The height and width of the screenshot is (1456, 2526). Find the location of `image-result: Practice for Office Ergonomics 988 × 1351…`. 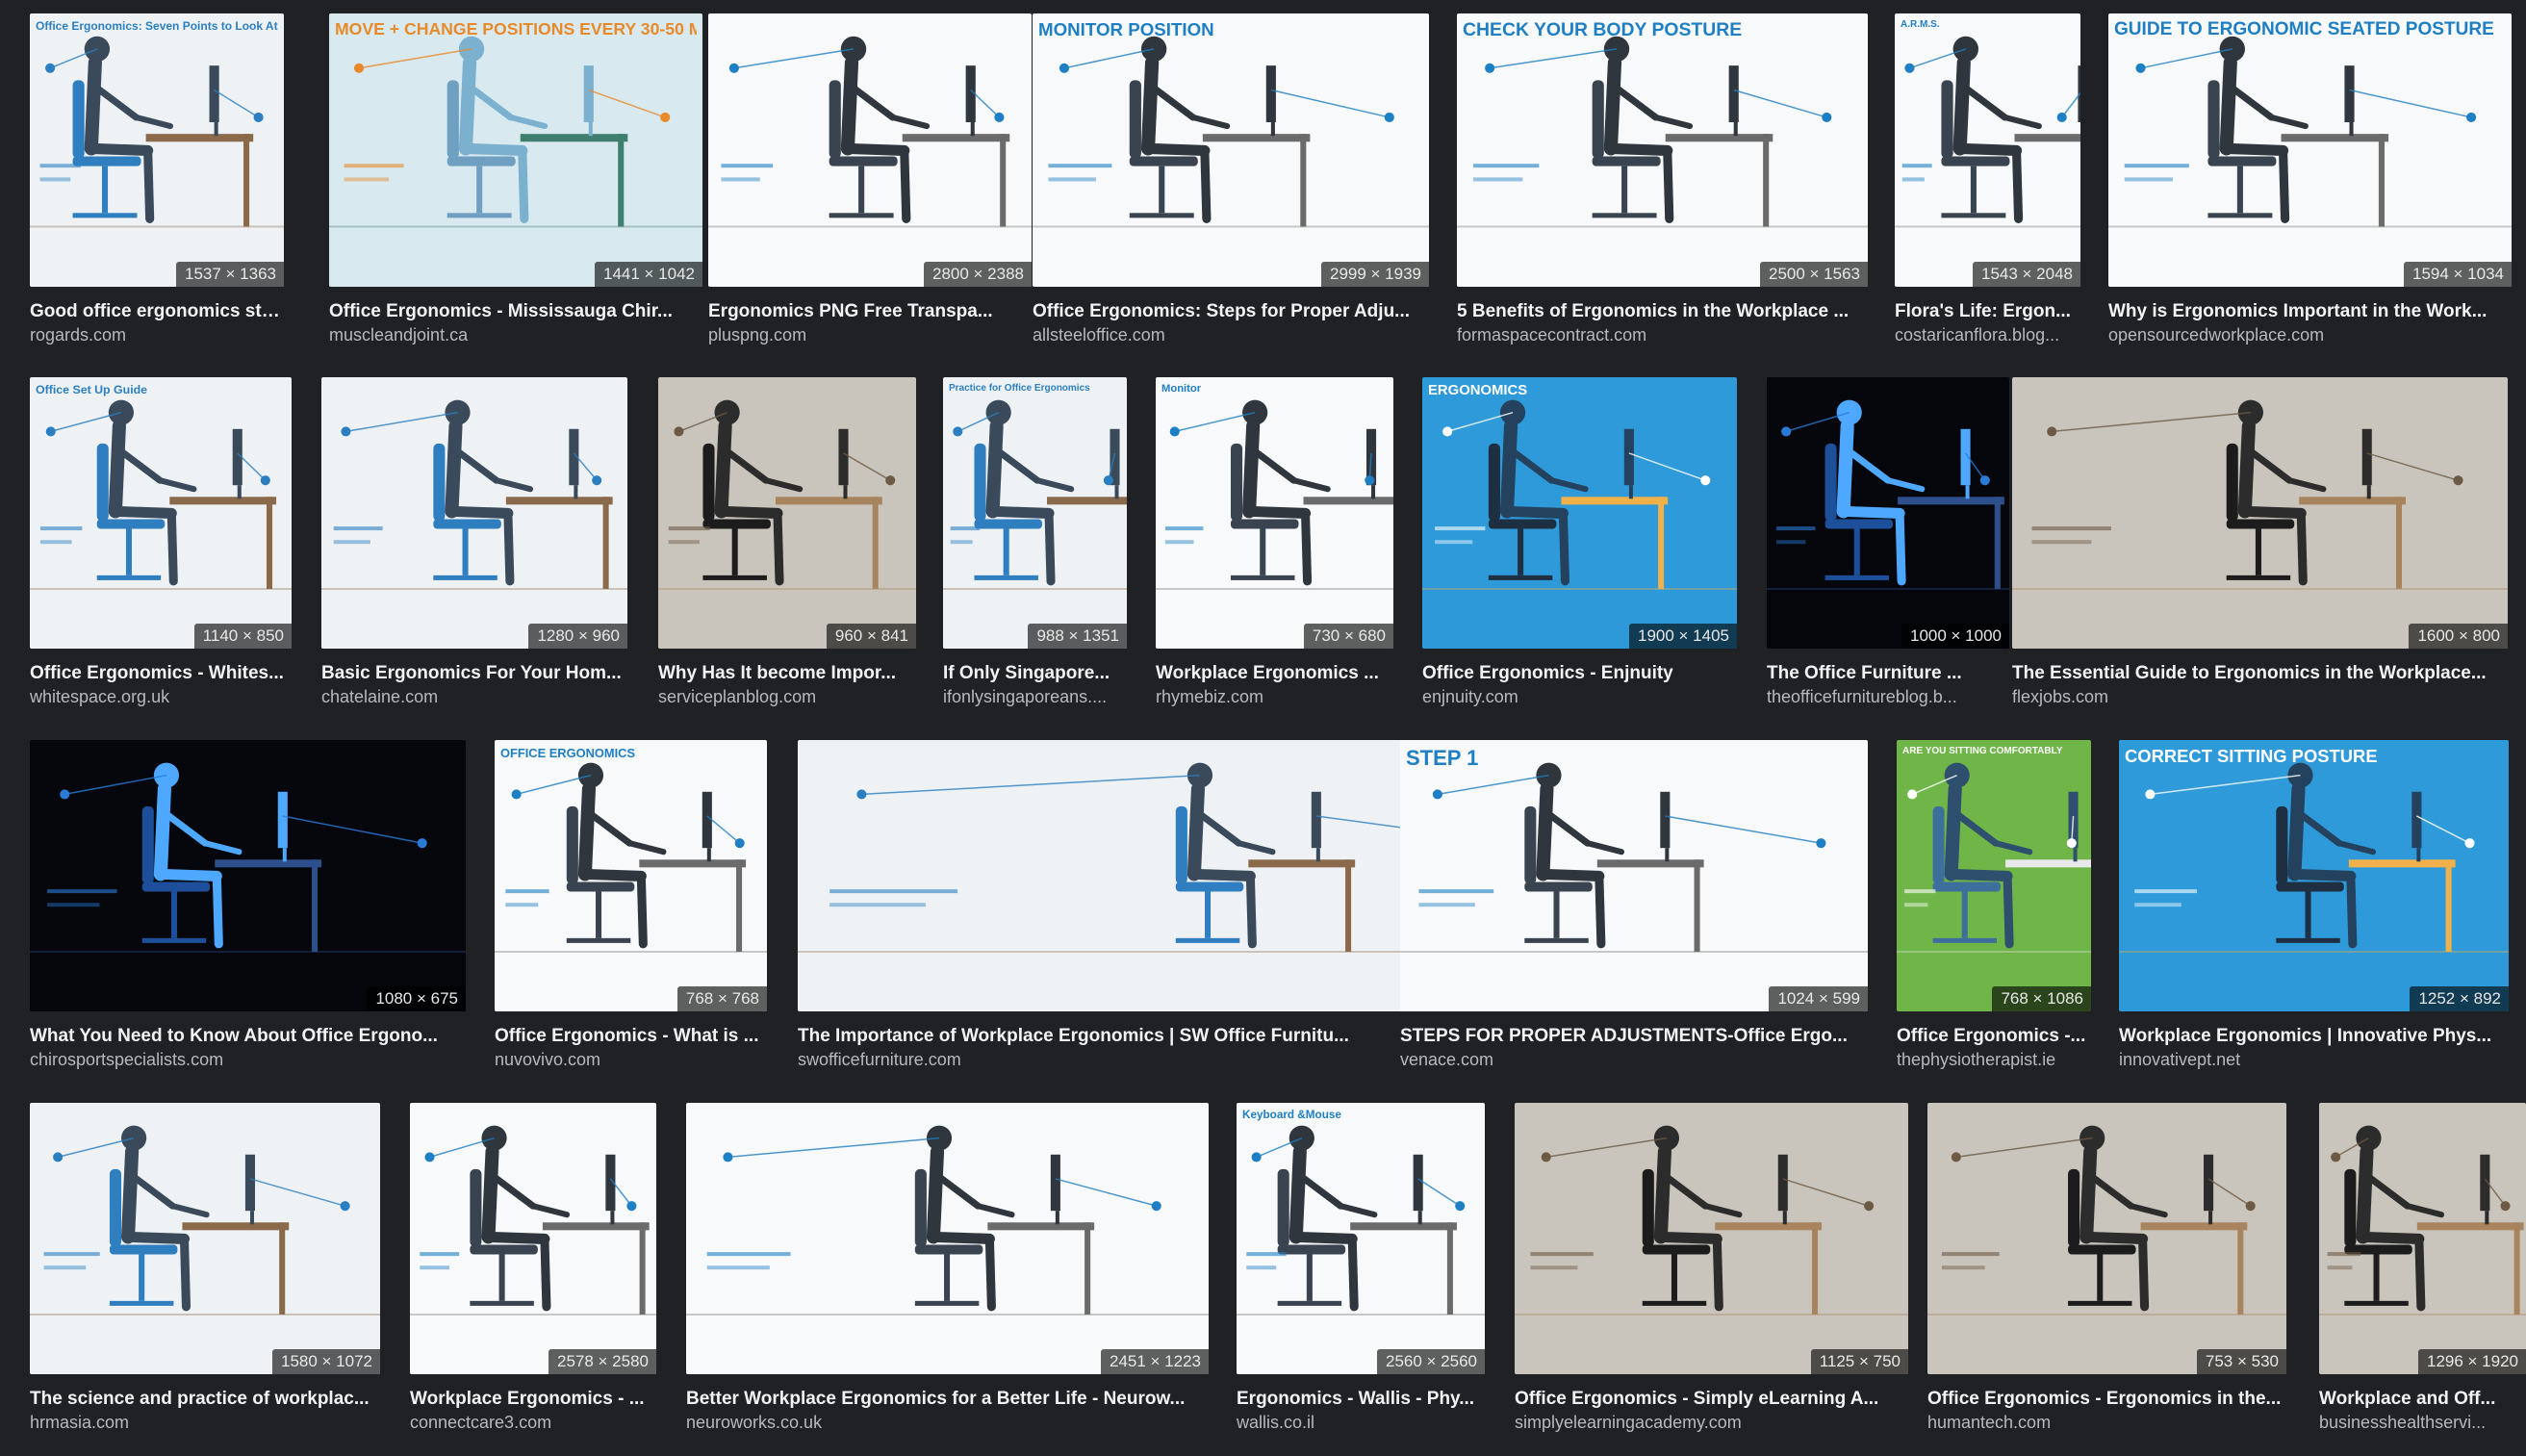

image-result: Practice for Office Ergonomics 988 × 1351… is located at coordinates (1035, 542).